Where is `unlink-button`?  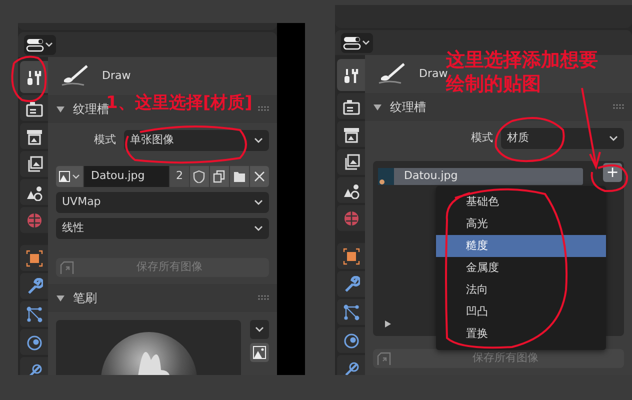 unlink-button is located at coordinates (259, 176).